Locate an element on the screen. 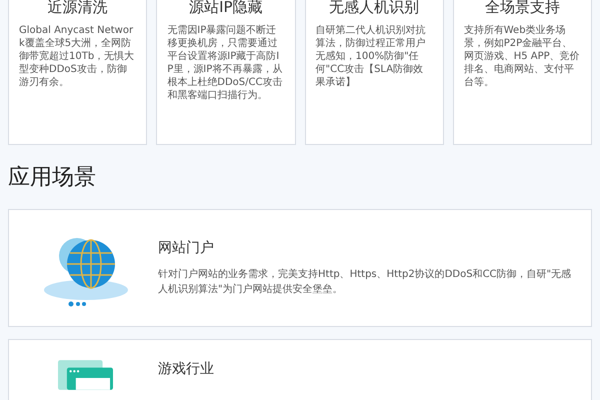  scenario-title: 网站门户 is located at coordinates (186, 248).